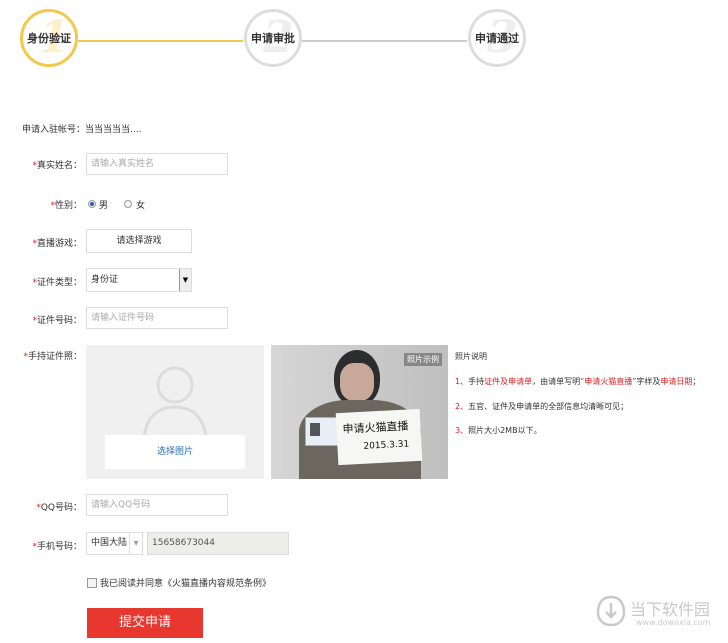 This screenshot has width=728, height=643. What do you see at coordinates (92, 204) in the screenshot?
I see `gender-male-radio` at bounding box center [92, 204].